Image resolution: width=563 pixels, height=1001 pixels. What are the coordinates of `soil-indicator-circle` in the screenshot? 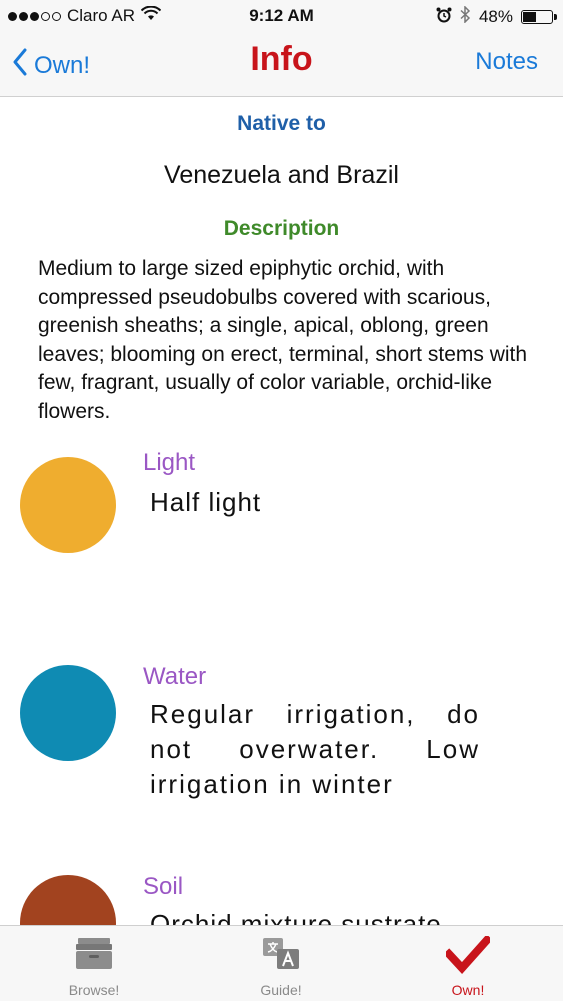 It's located at (68, 900).